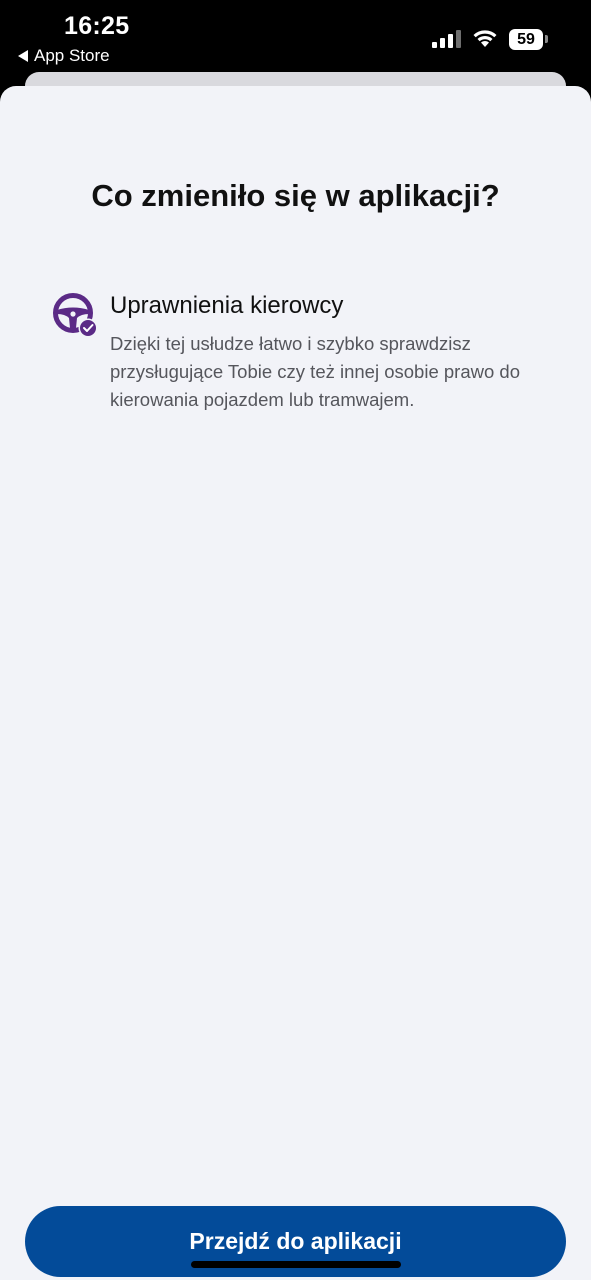 Image resolution: width=591 pixels, height=1280 pixels. What do you see at coordinates (72, 55) in the screenshot?
I see `back-link-label: App Store` at bounding box center [72, 55].